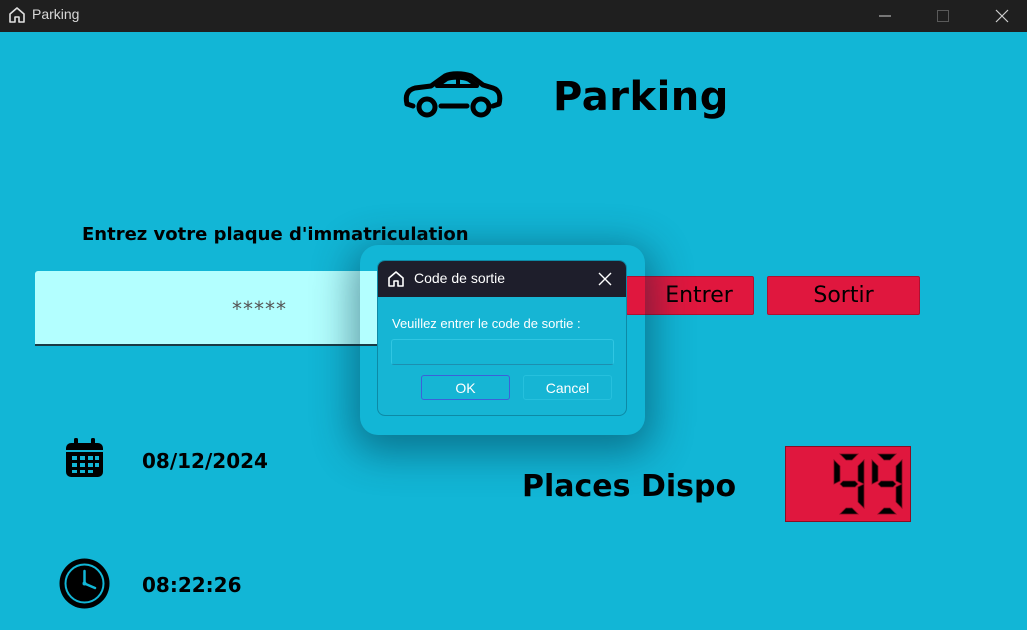 Image resolution: width=1027 pixels, height=630 pixels. Describe the element at coordinates (205, 461) in the screenshot. I see `date-display: 08/12/2024` at that location.